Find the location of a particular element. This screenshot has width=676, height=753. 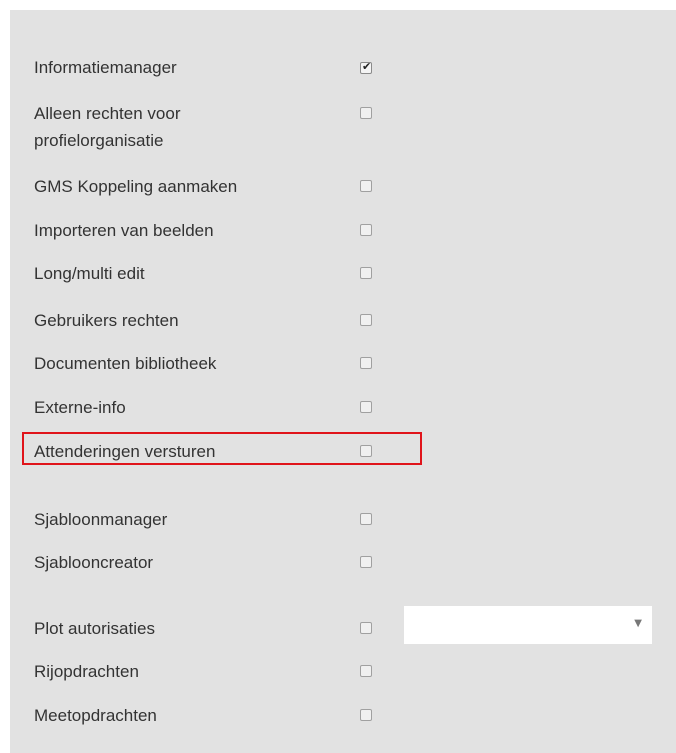

permission-checkbox-sjablooncreator is located at coordinates (366, 562).